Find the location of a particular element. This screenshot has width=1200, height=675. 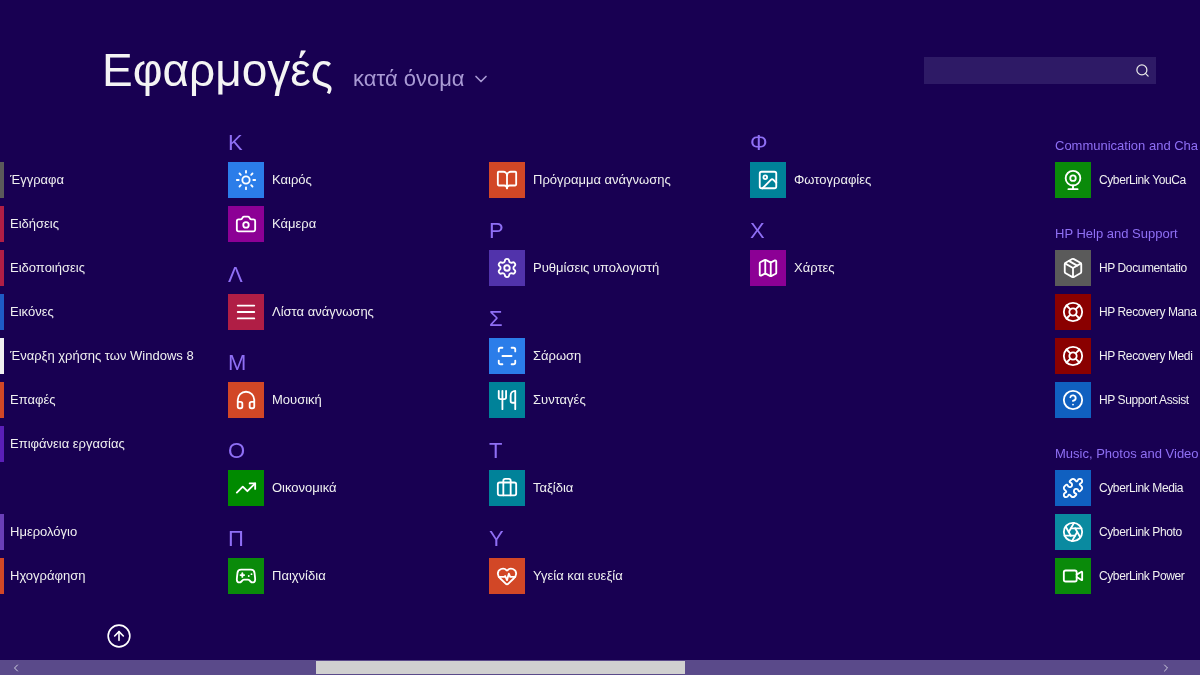

app-list-item: Έναρξη χρήσης των Windows 8 is located at coordinates (99, 356).